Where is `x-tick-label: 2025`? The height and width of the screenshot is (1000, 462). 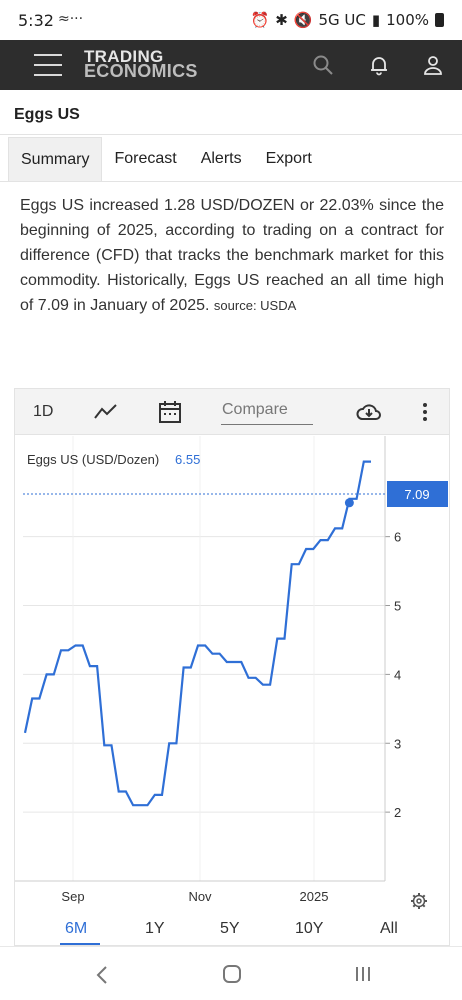
x-tick-label: 2025 is located at coordinates (314, 896).